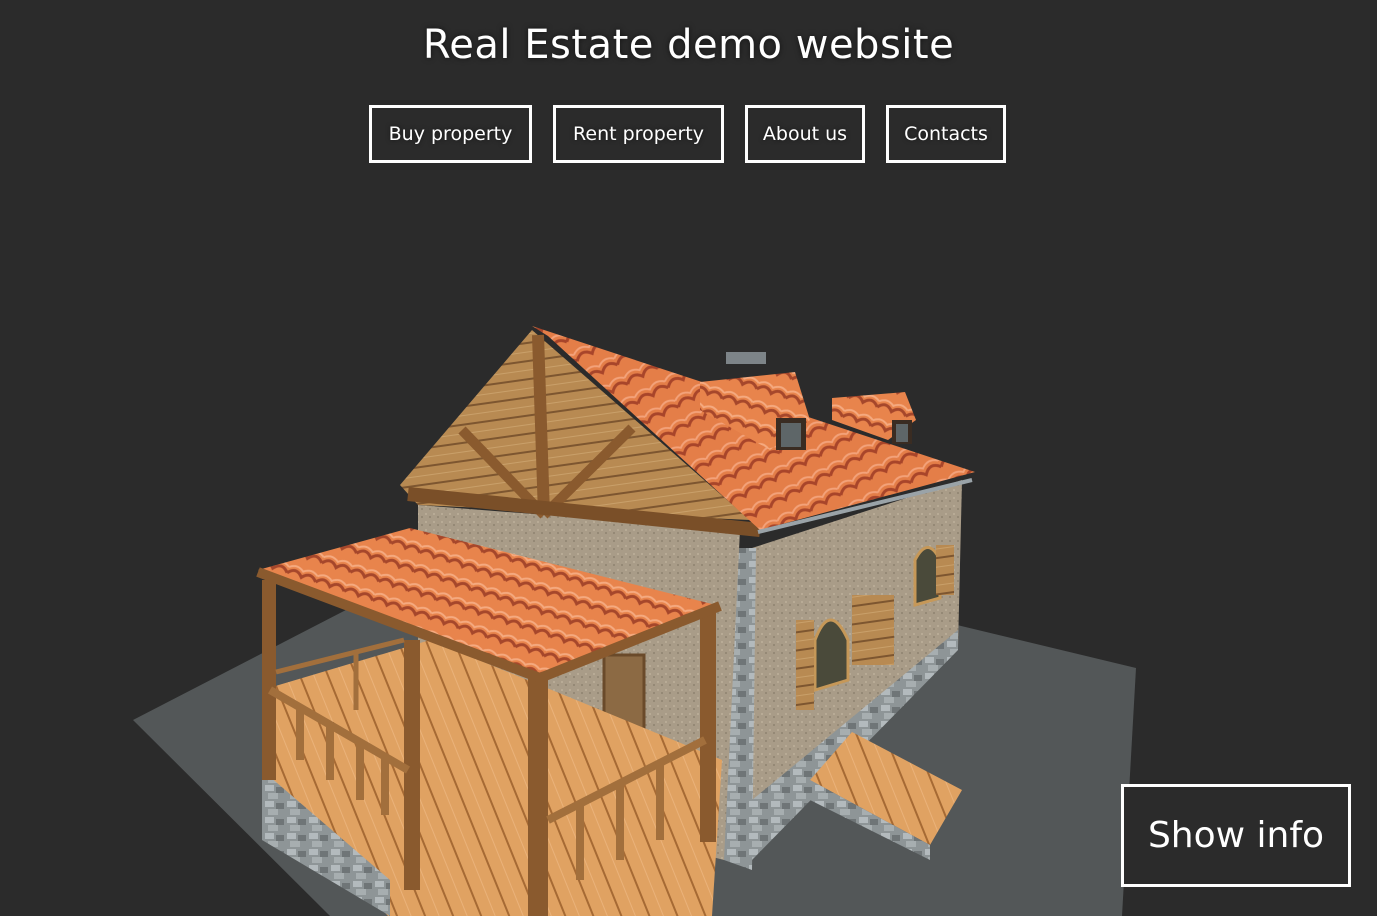 The height and width of the screenshot is (916, 1377). What do you see at coordinates (541, 425) in the screenshot?
I see `gable-beam-vertical` at bounding box center [541, 425].